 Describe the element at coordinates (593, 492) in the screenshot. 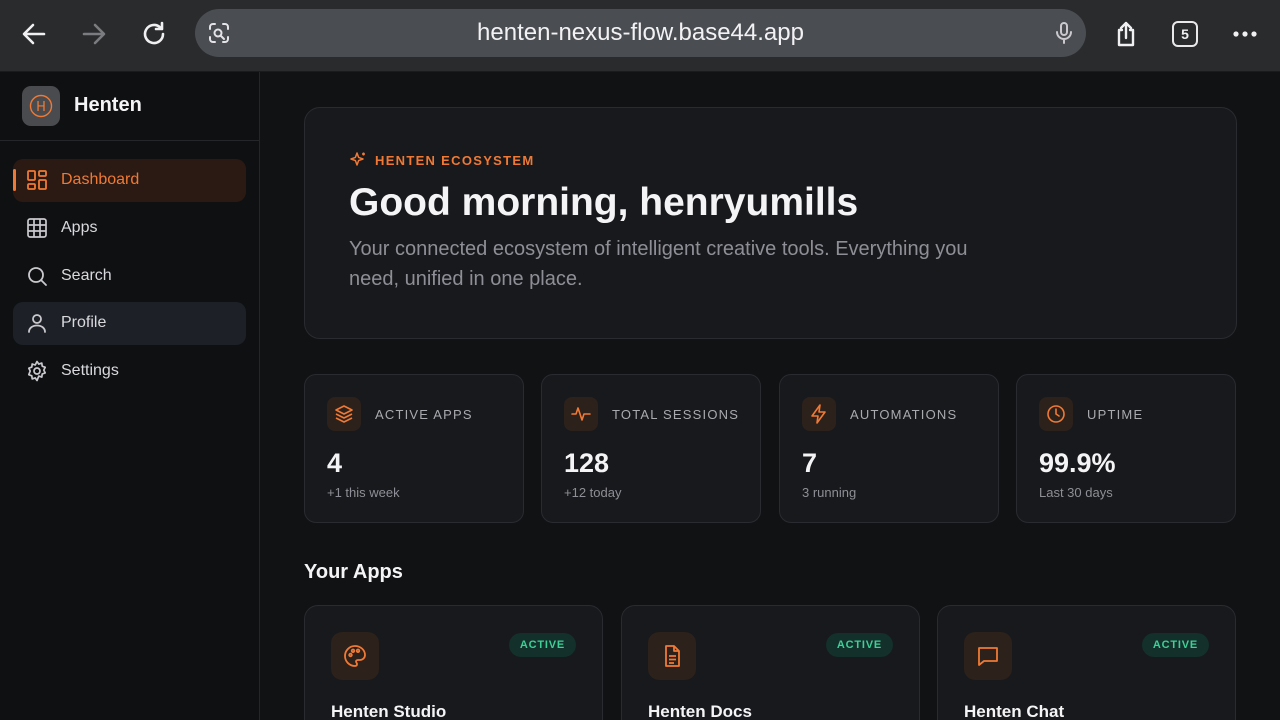

I see `stat-note: +12 today` at that location.